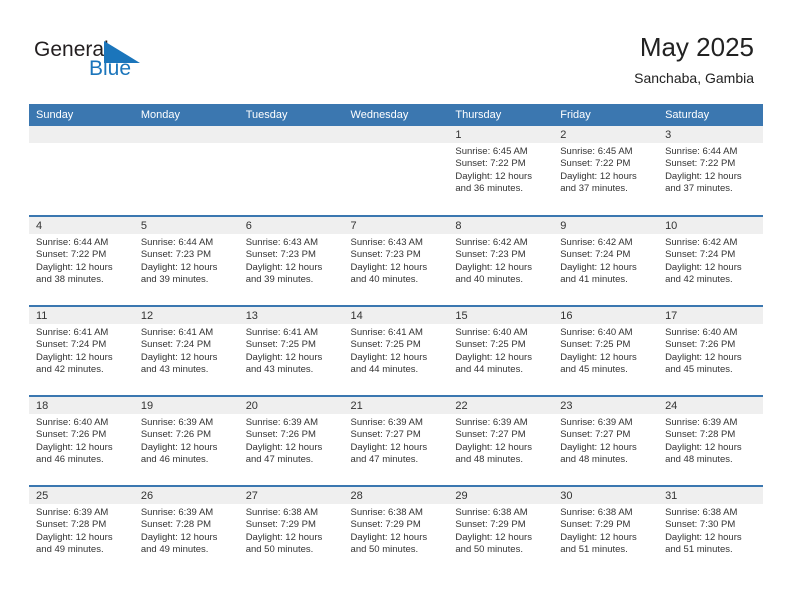  Describe the element at coordinates (70, 550) in the screenshot. I see `daylight-duration-line2: and 49 minutes.` at that location.